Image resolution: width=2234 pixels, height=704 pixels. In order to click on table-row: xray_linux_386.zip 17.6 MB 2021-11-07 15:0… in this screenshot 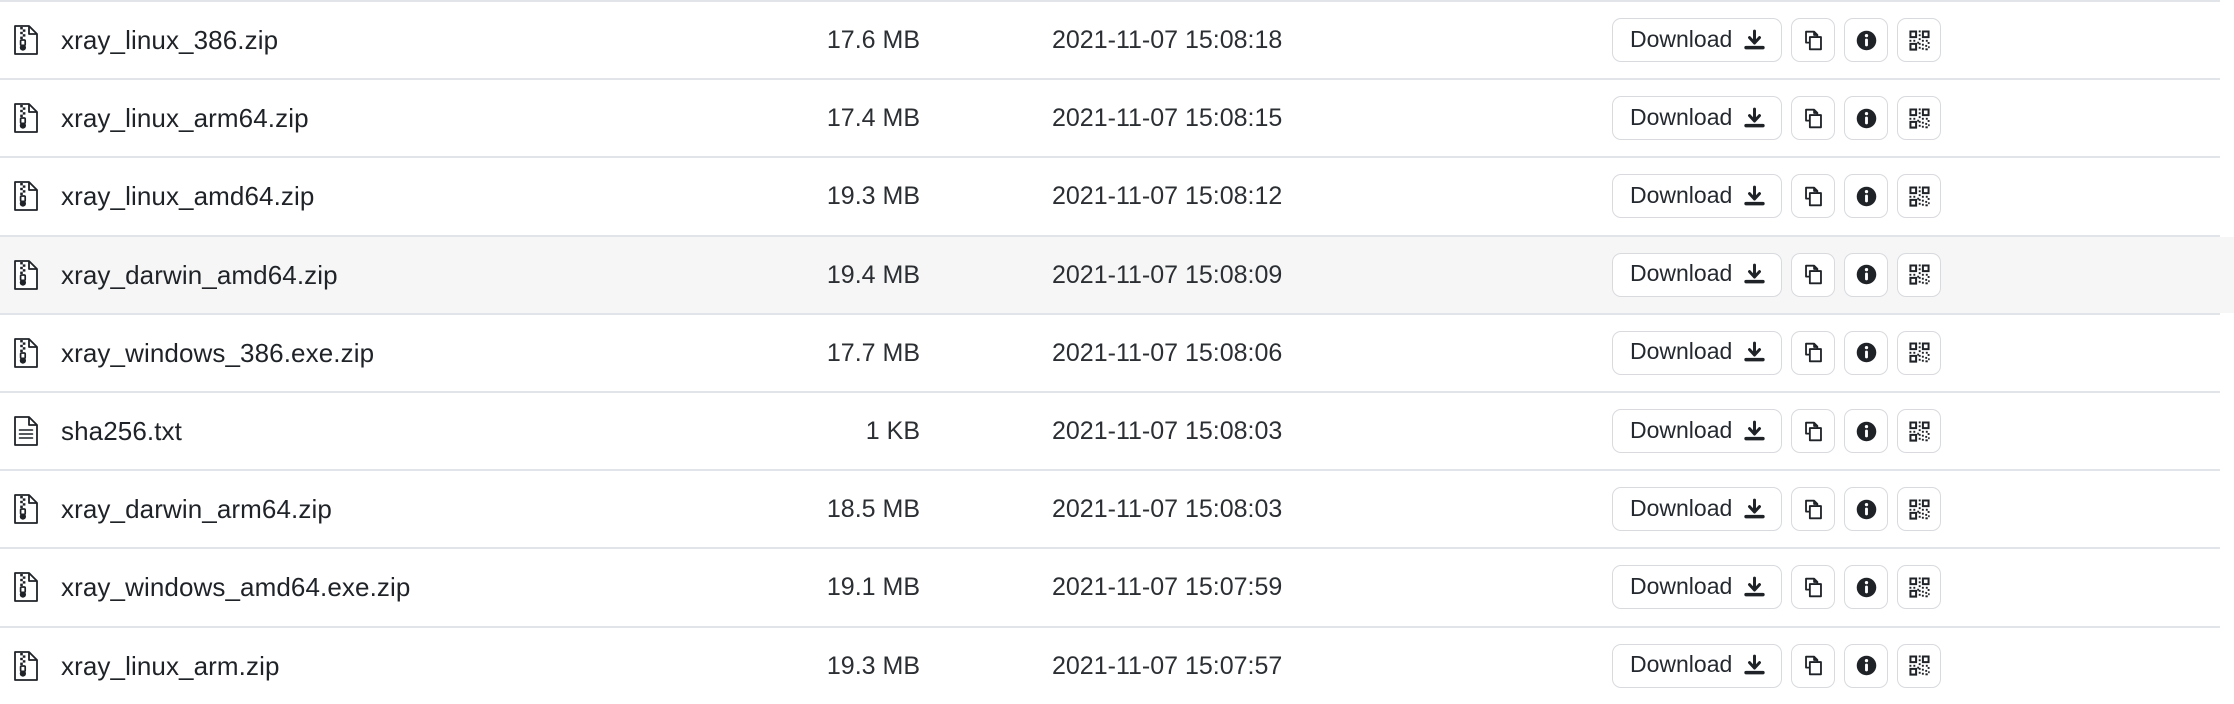, I will do `click(1117, 39)`.